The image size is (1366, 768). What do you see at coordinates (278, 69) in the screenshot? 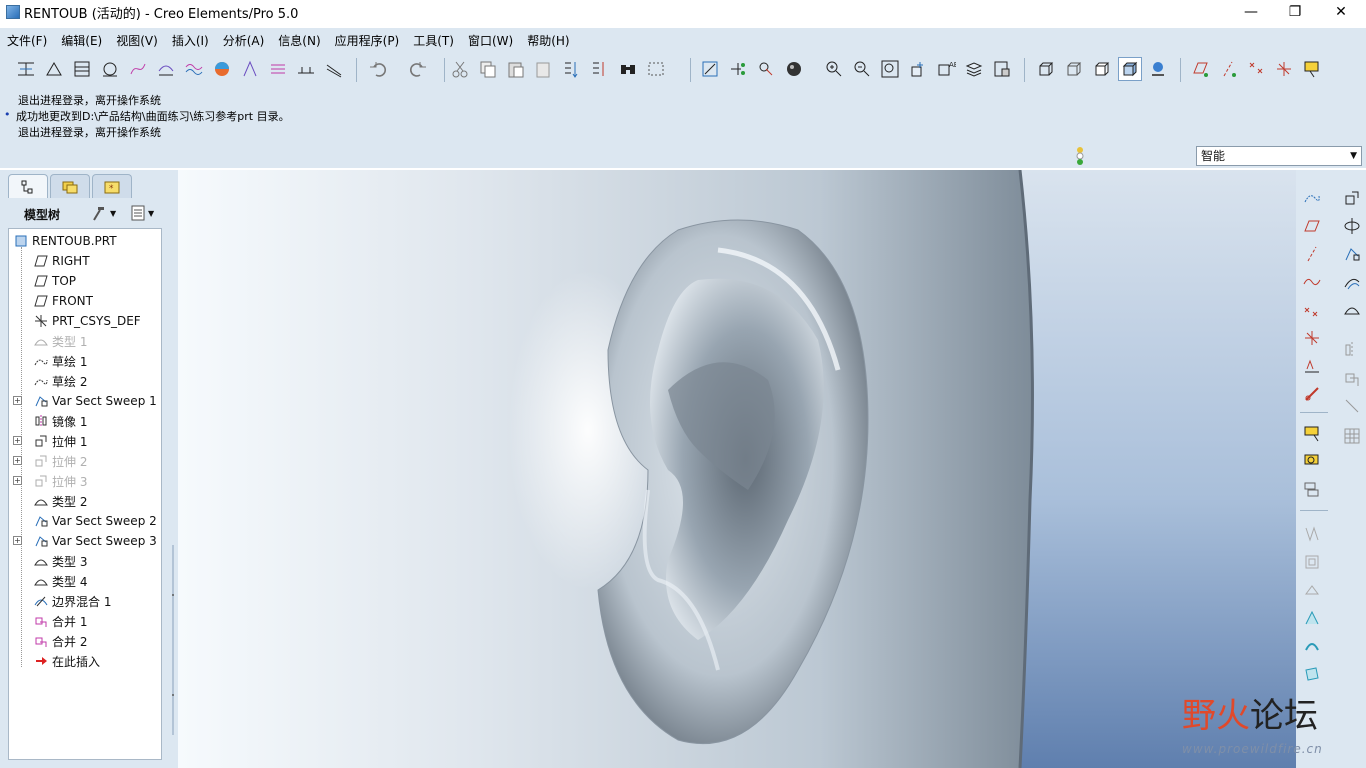
I see `slope-icon` at bounding box center [278, 69].